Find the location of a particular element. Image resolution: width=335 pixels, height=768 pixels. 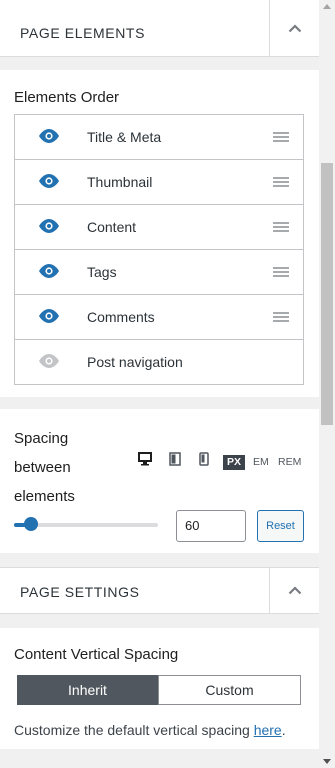

reset-button: Reset is located at coordinates (280, 526).